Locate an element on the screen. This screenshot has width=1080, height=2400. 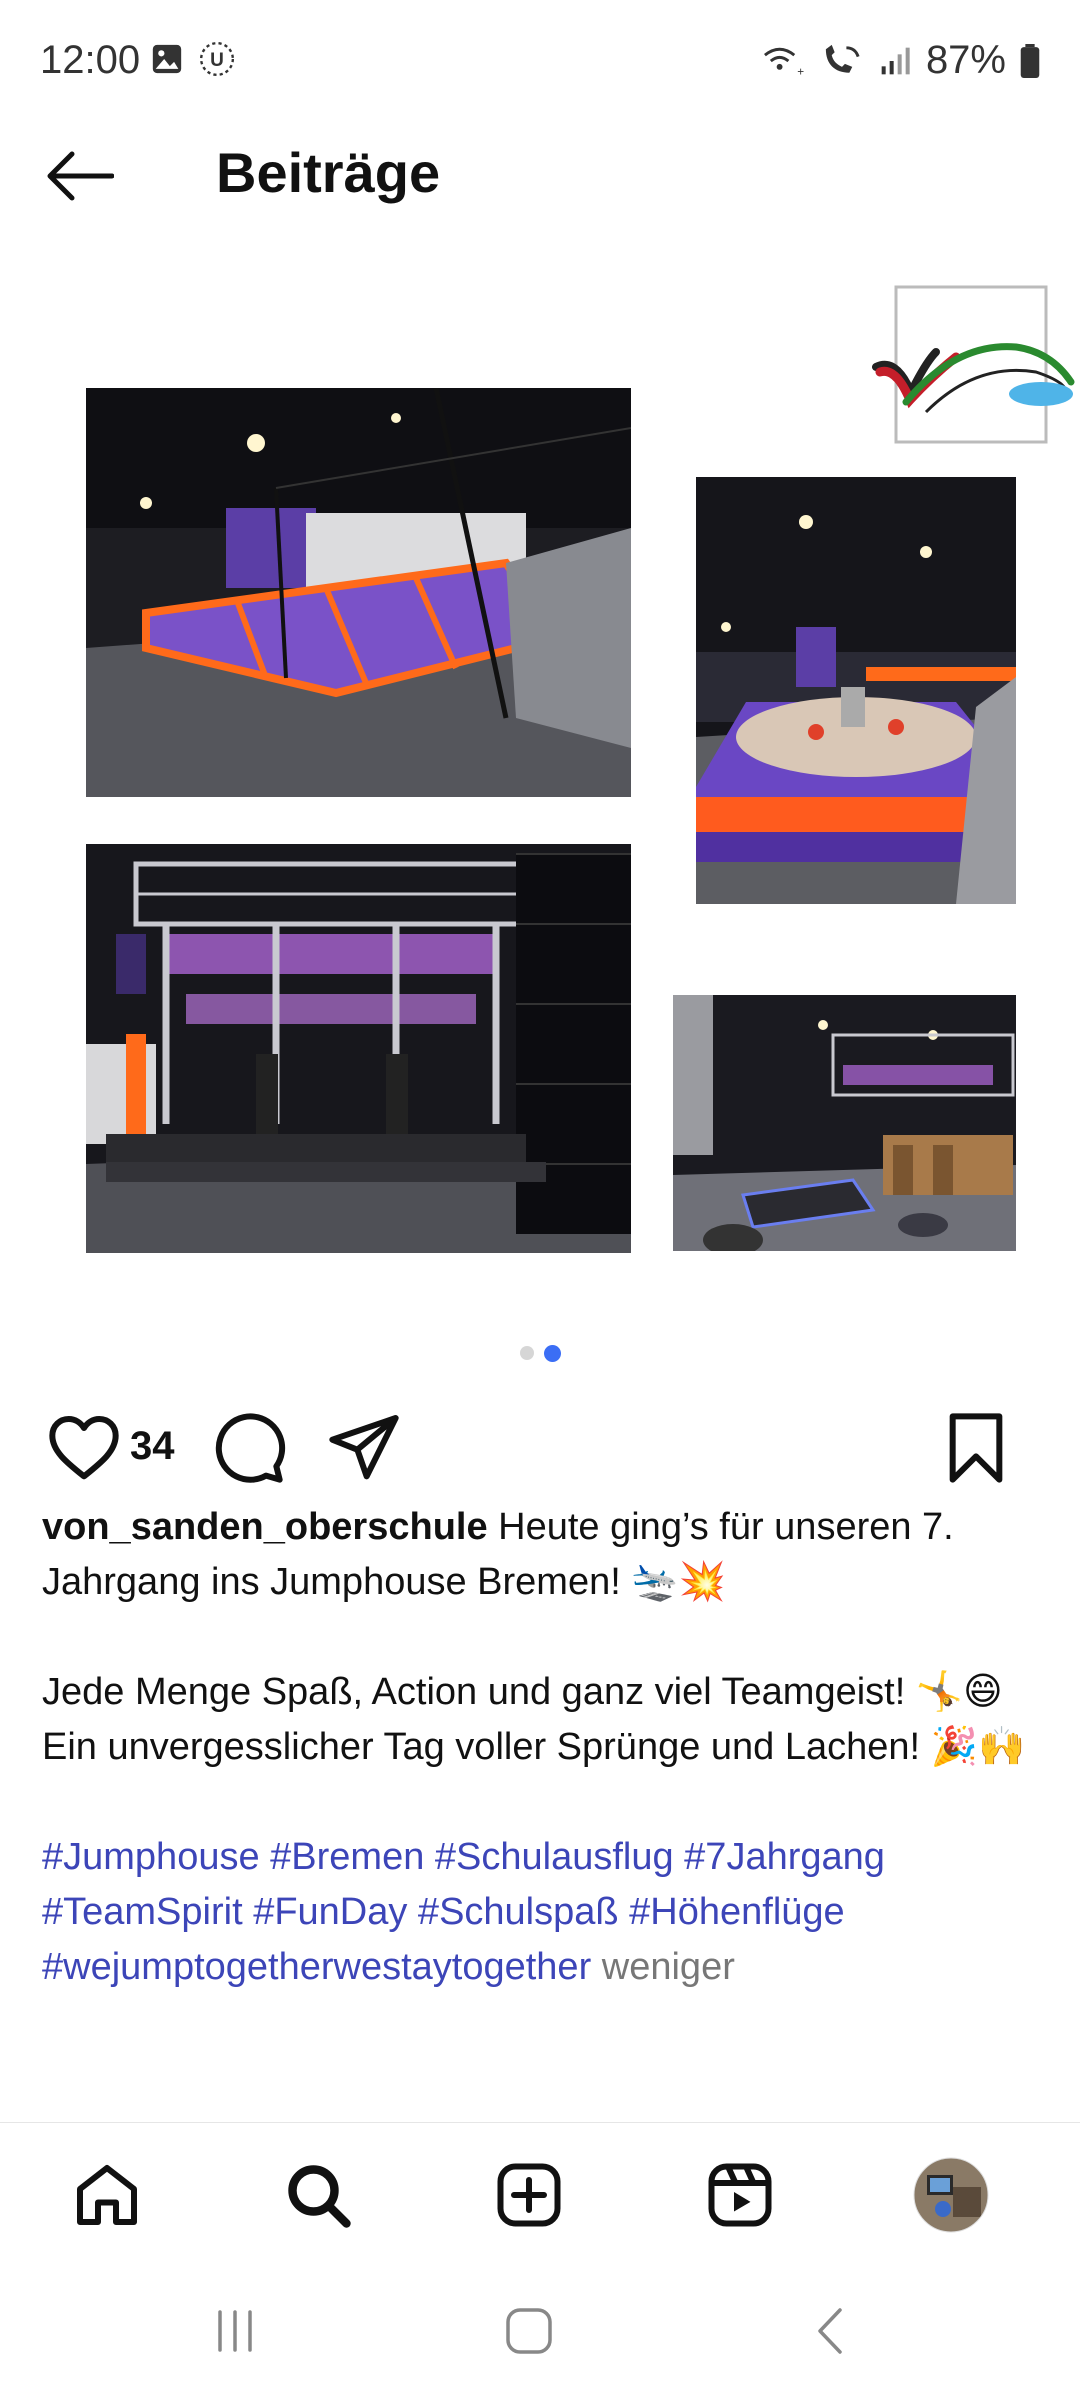
search-icon is located at coordinates (319, 2196).